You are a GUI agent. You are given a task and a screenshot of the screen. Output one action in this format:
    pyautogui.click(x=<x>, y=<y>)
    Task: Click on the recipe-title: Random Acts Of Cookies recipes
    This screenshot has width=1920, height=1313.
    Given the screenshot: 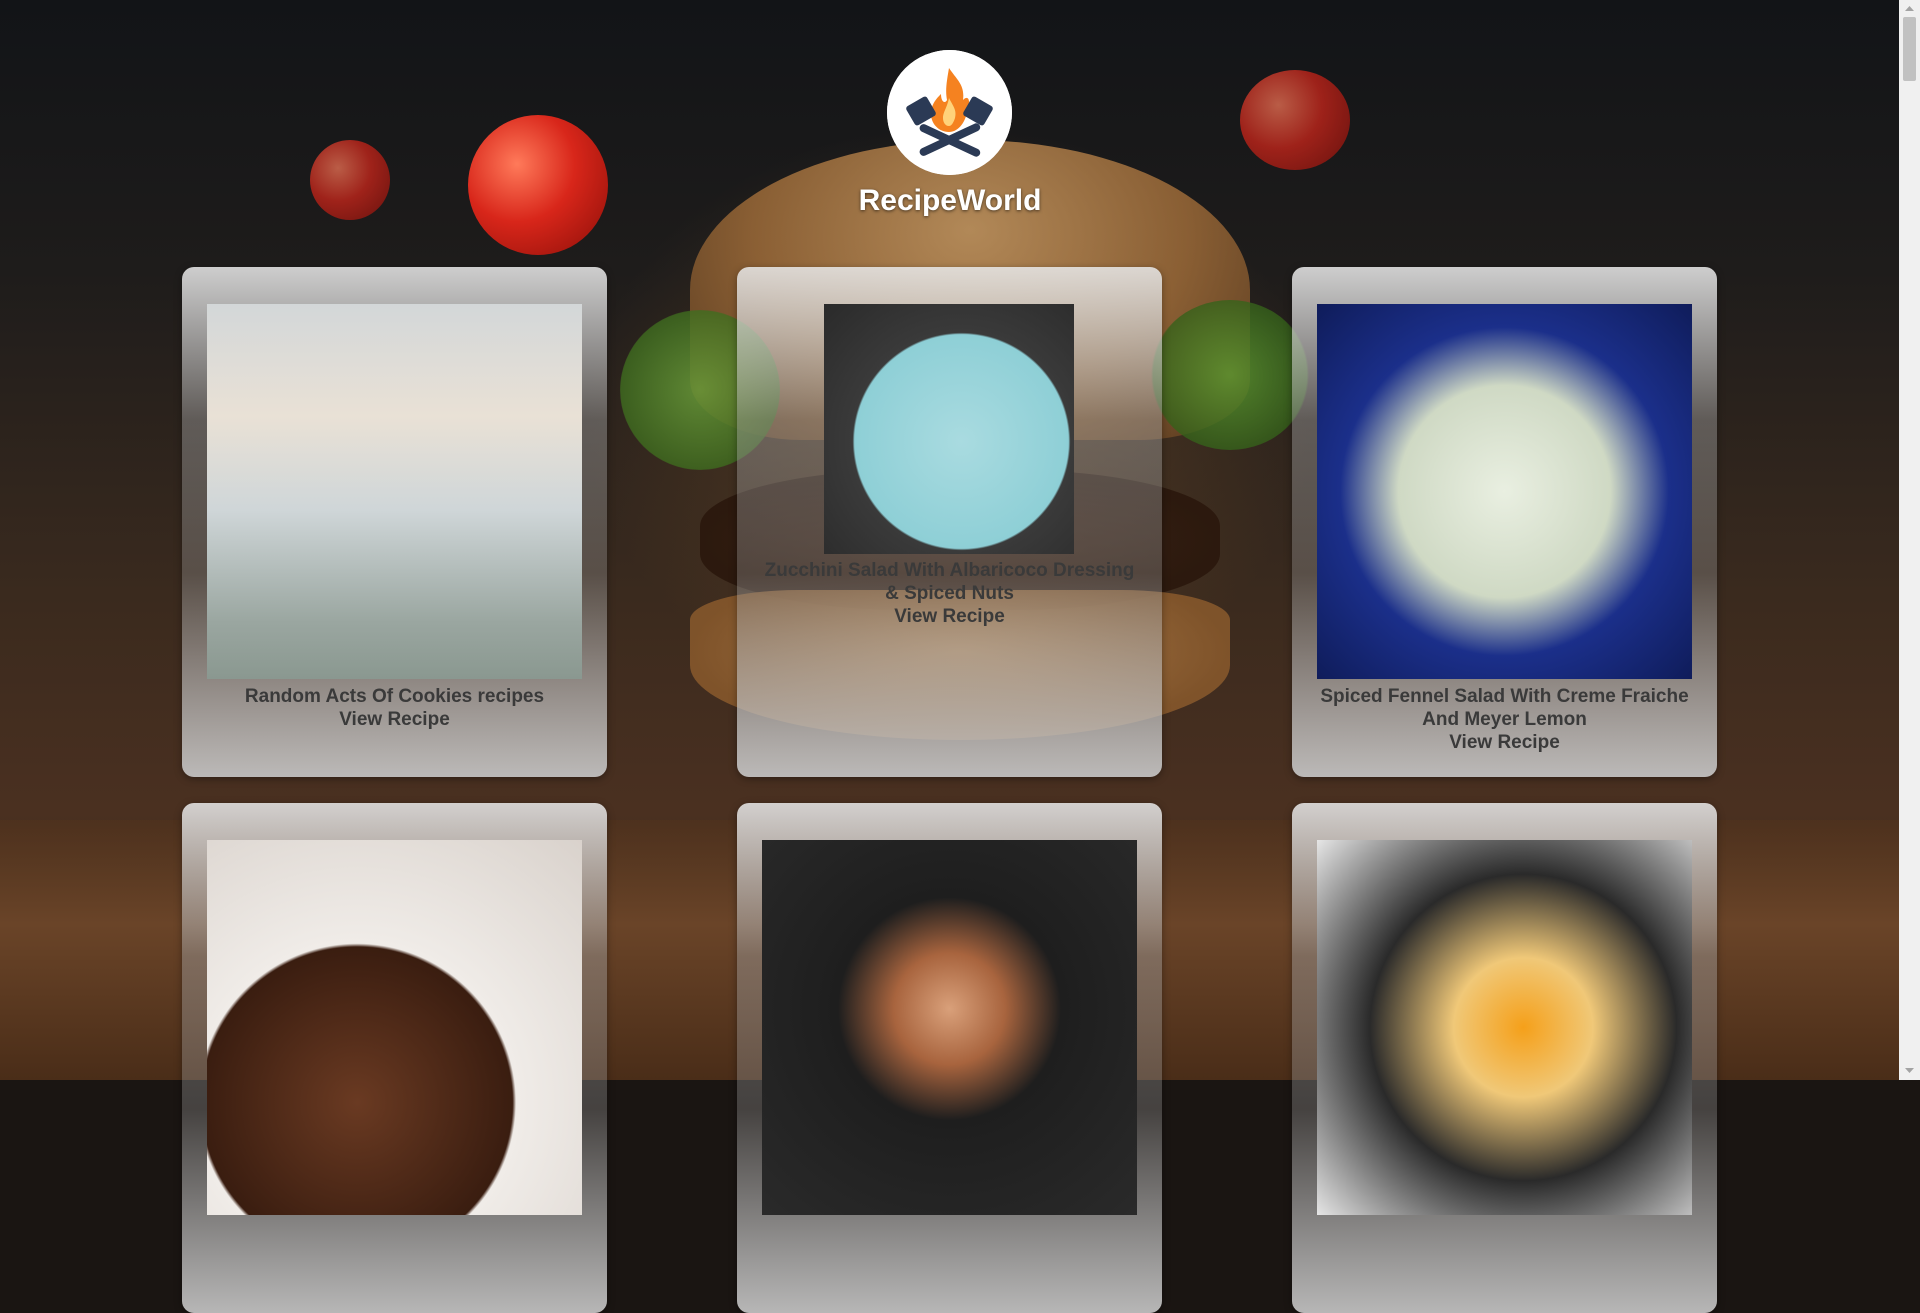 What is the action you would take?
    pyautogui.click(x=394, y=696)
    